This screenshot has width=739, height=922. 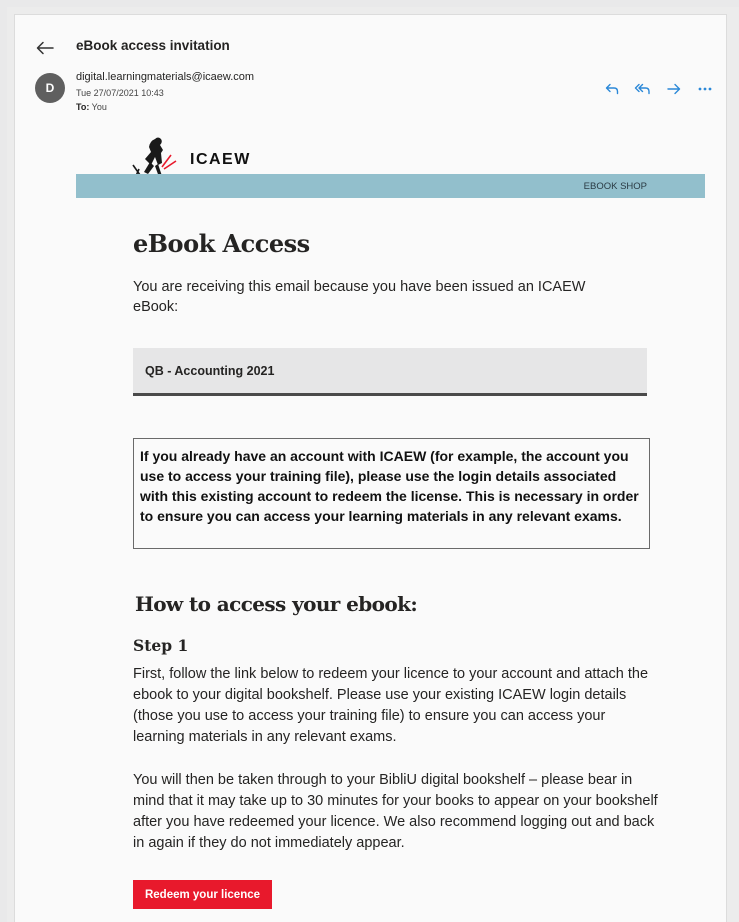 I want to click on message-date: Tue 27/07/2021 10:43, so click(x=120, y=93).